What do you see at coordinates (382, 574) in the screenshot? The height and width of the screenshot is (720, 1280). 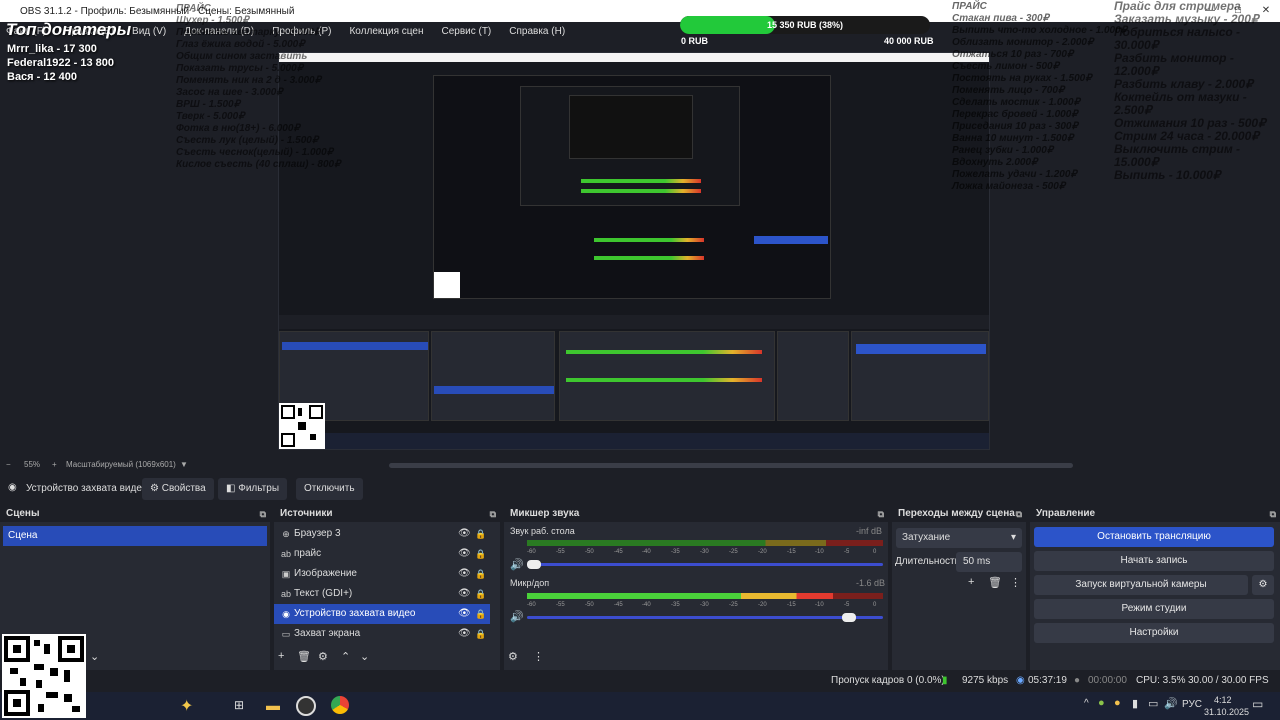 I see `source-item: ▣ Изображение 👁 🔒` at bounding box center [382, 574].